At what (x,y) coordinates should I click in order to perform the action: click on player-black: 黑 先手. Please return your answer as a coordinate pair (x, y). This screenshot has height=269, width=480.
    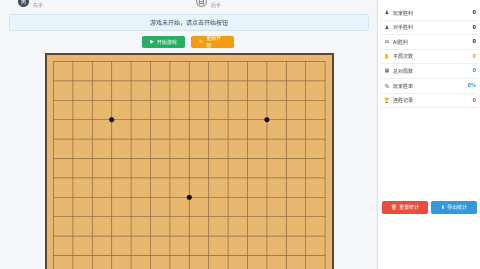
    Looking at the image, I should click on (30, 4).